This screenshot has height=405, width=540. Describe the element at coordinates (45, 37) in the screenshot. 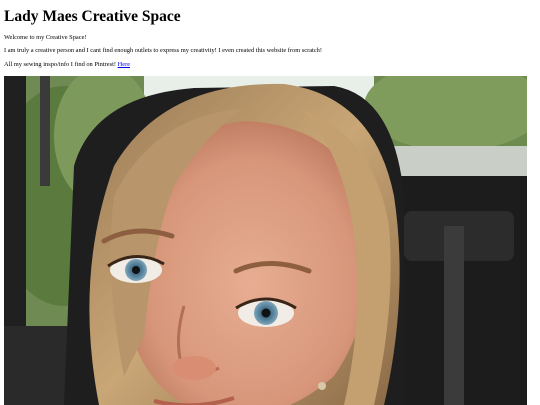

I see `welcome-text: Welcome to my Creative Space!` at that location.